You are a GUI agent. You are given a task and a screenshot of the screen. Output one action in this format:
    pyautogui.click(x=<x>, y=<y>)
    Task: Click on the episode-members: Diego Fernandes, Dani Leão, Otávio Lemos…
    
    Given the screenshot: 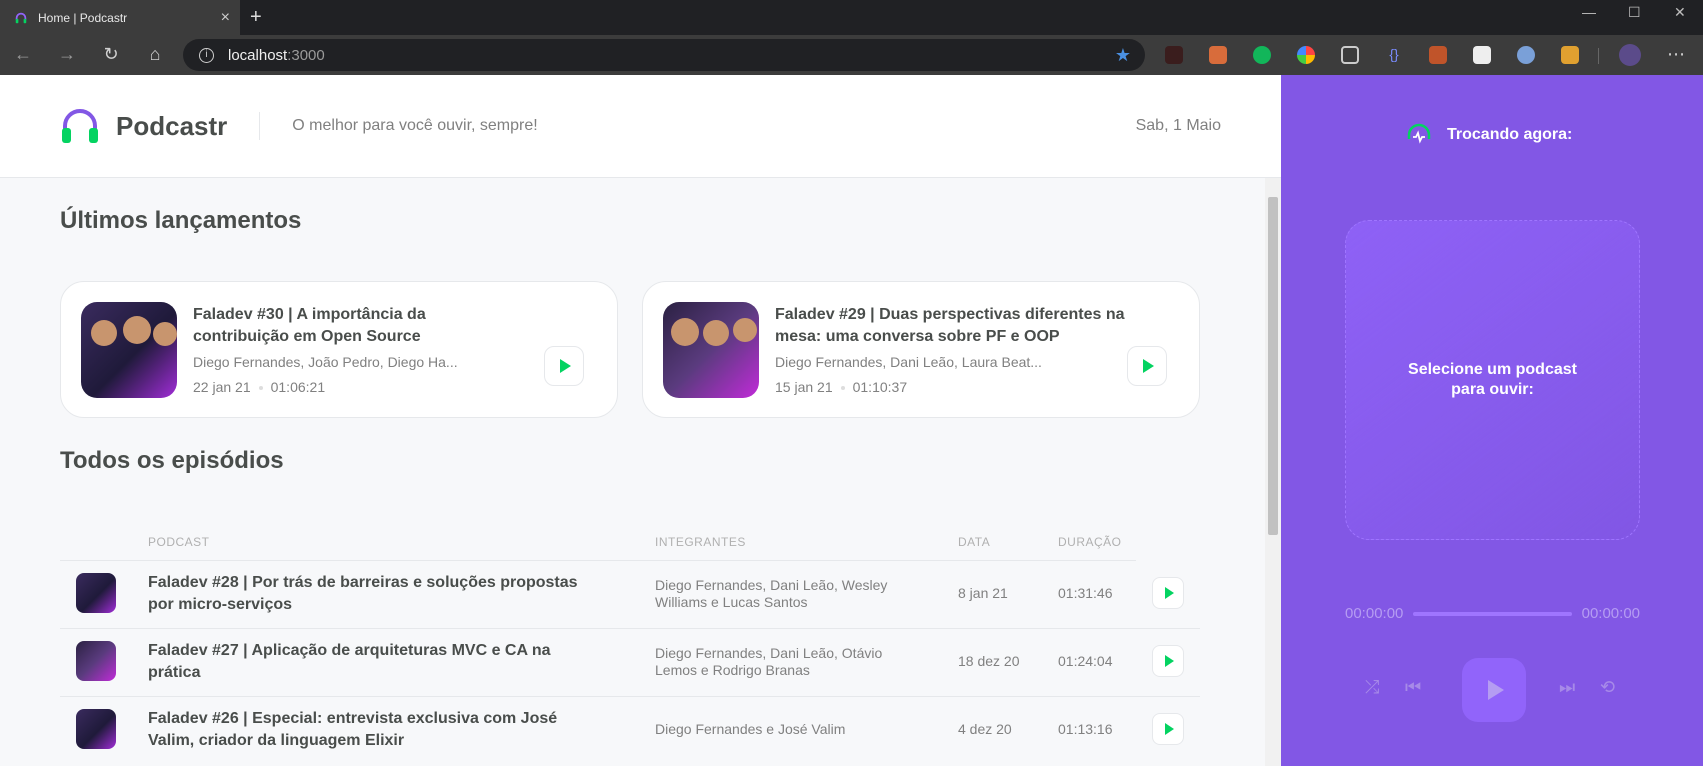 What is the action you would take?
    pyautogui.click(x=769, y=661)
    